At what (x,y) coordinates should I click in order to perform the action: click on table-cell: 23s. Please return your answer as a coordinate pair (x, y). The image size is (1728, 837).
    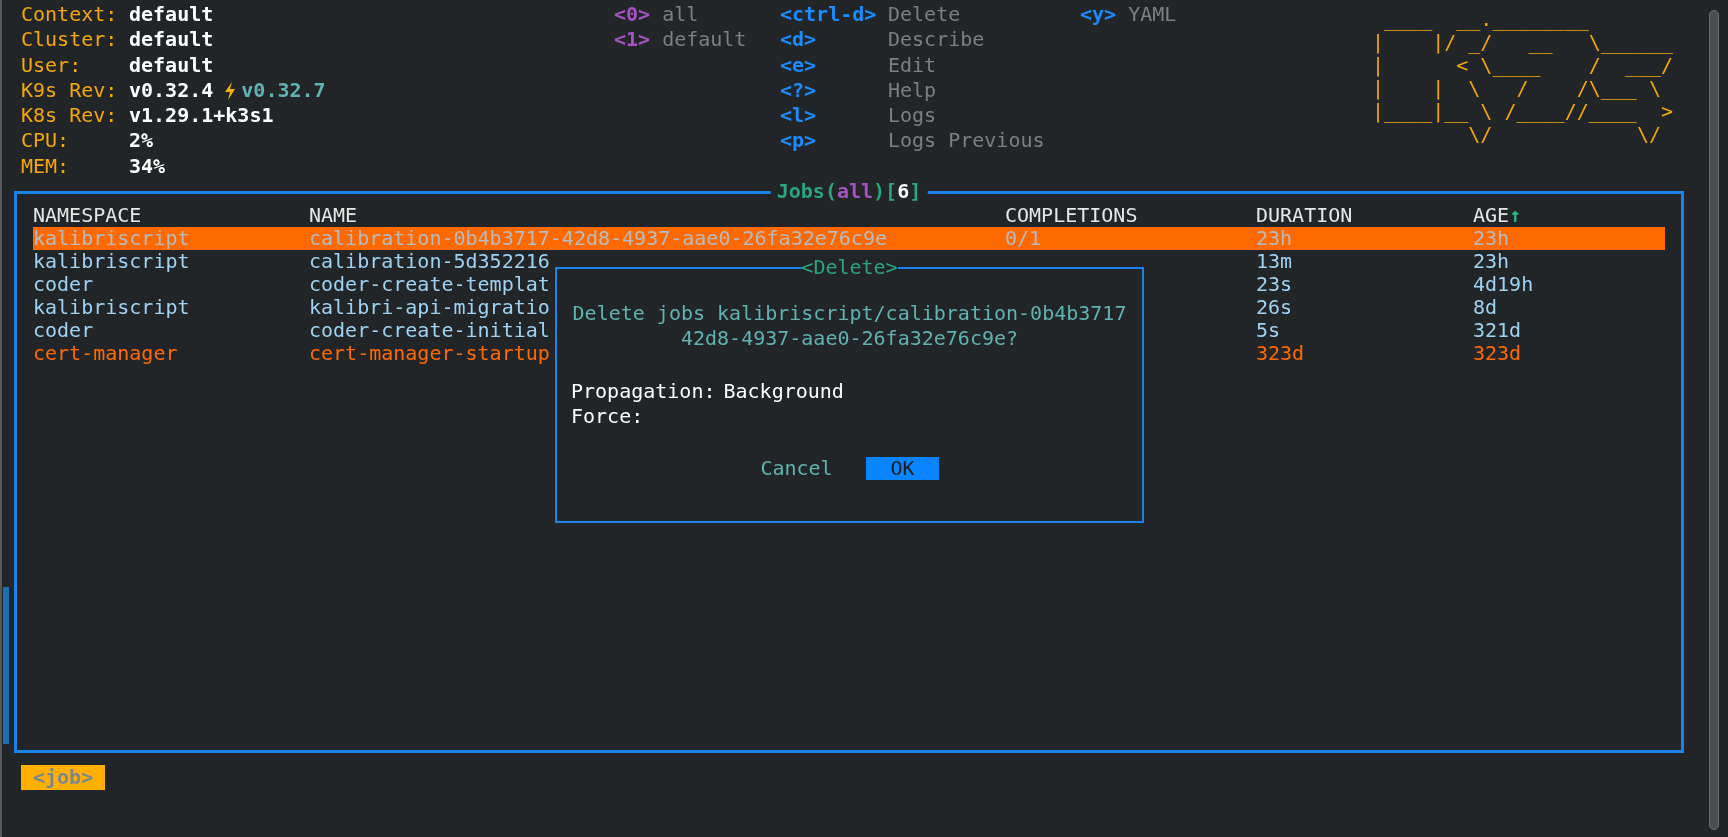
    Looking at the image, I should click on (1274, 285).